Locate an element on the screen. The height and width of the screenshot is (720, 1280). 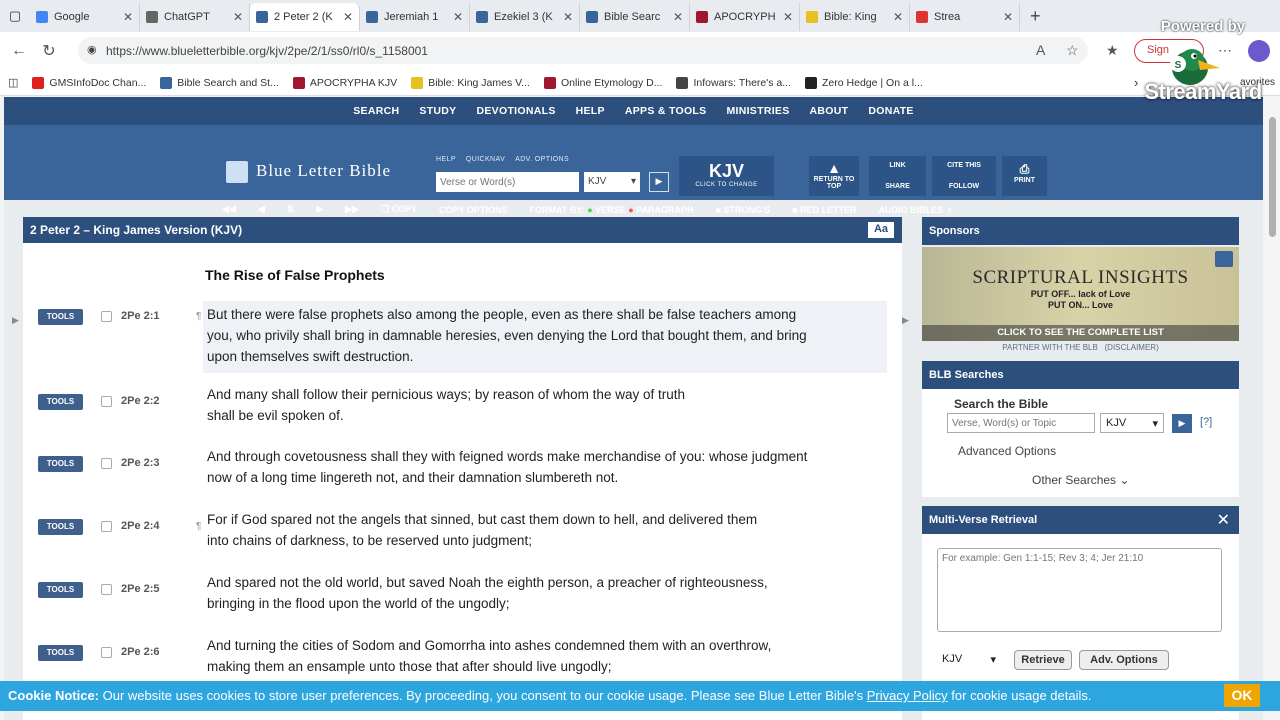
nav-item: MINISTRIES is located at coordinates (757, 111).